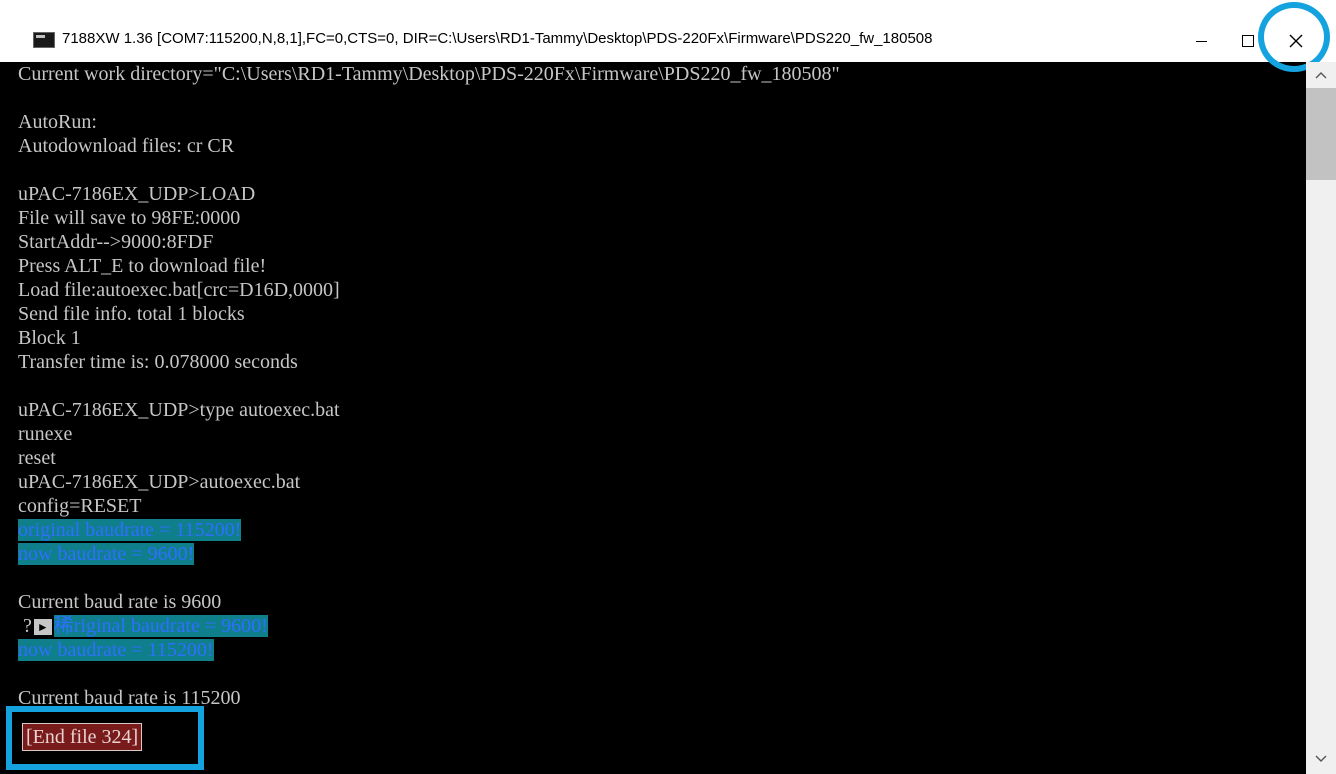 The image size is (1336, 774). What do you see at coordinates (159, 482) in the screenshot?
I see `console-line: uPAC-7186EX_UDP>autoexec.bat` at bounding box center [159, 482].